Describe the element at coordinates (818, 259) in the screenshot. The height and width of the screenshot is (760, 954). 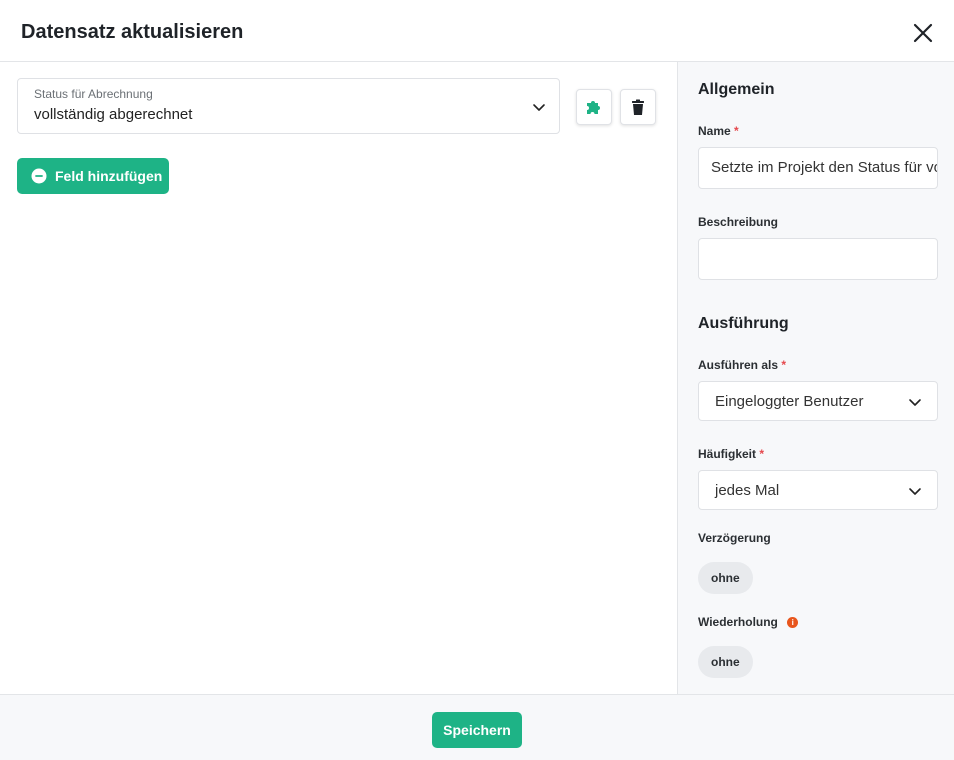
I see `description-input` at that location.